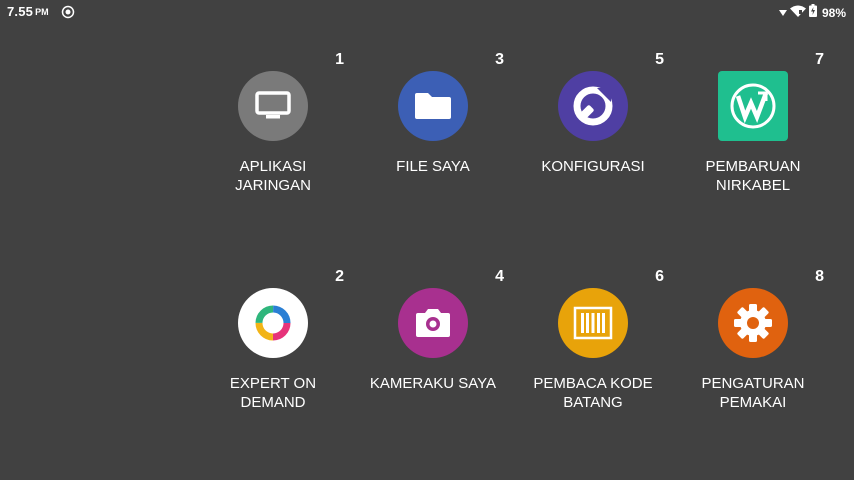  Describe the element at coordinates (819, 276) in the screenshot. I see `app-number: 8` at that location.